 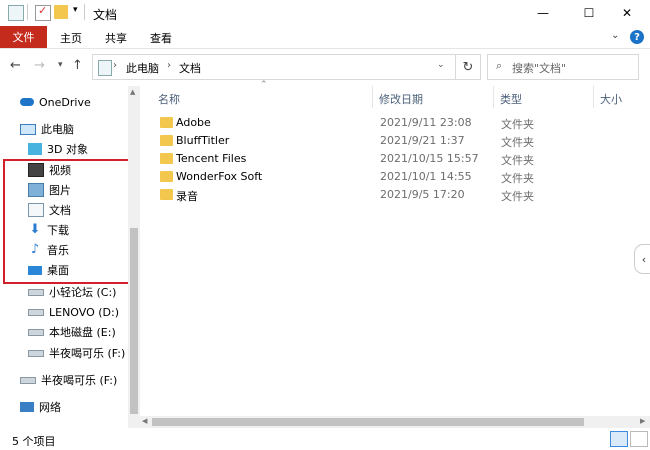 I want to click on nav-item-network: 网络, so click(x=40, y=407).